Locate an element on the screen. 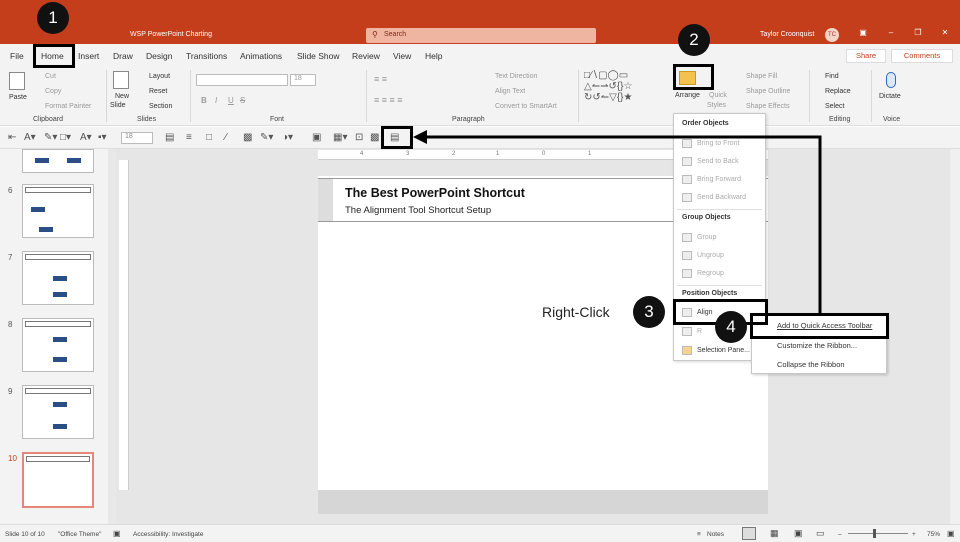  zoom-slider-thumb is located at coordinates (874, 533).